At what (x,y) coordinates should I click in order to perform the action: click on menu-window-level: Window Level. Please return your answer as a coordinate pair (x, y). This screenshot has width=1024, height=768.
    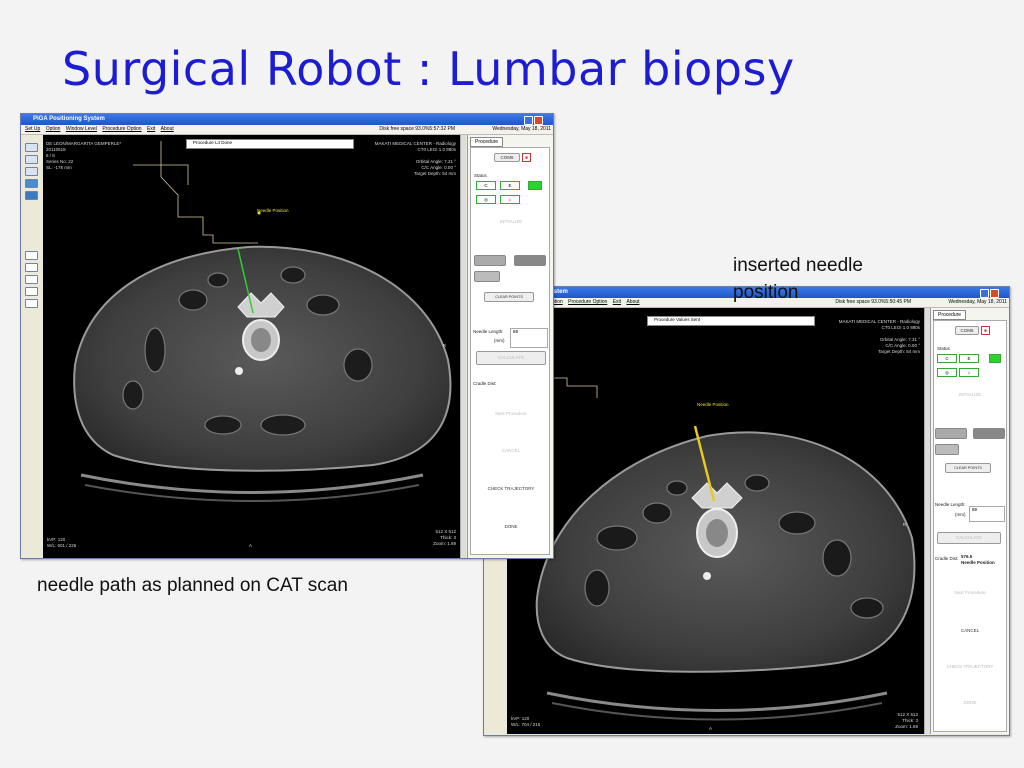
    Looking at the image, I should click on (81, 129).